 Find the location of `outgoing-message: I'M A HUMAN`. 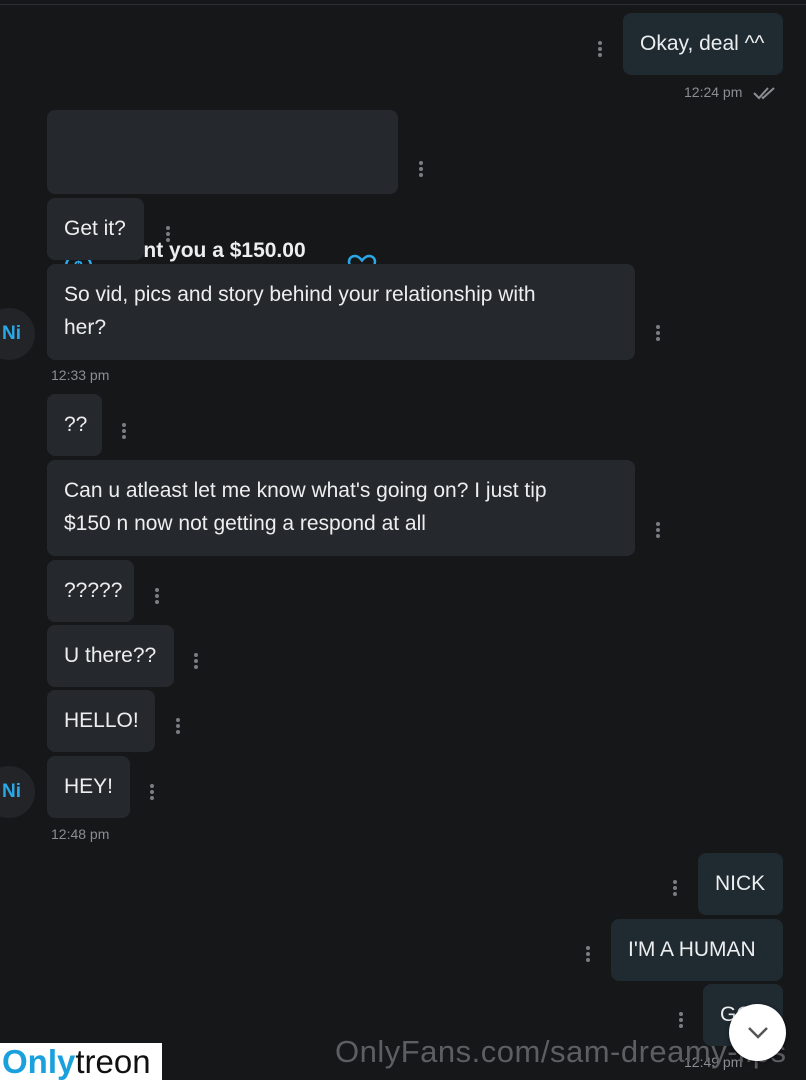

outgoing-message: I'M A HUMAN is located at coordinates (697, 950).